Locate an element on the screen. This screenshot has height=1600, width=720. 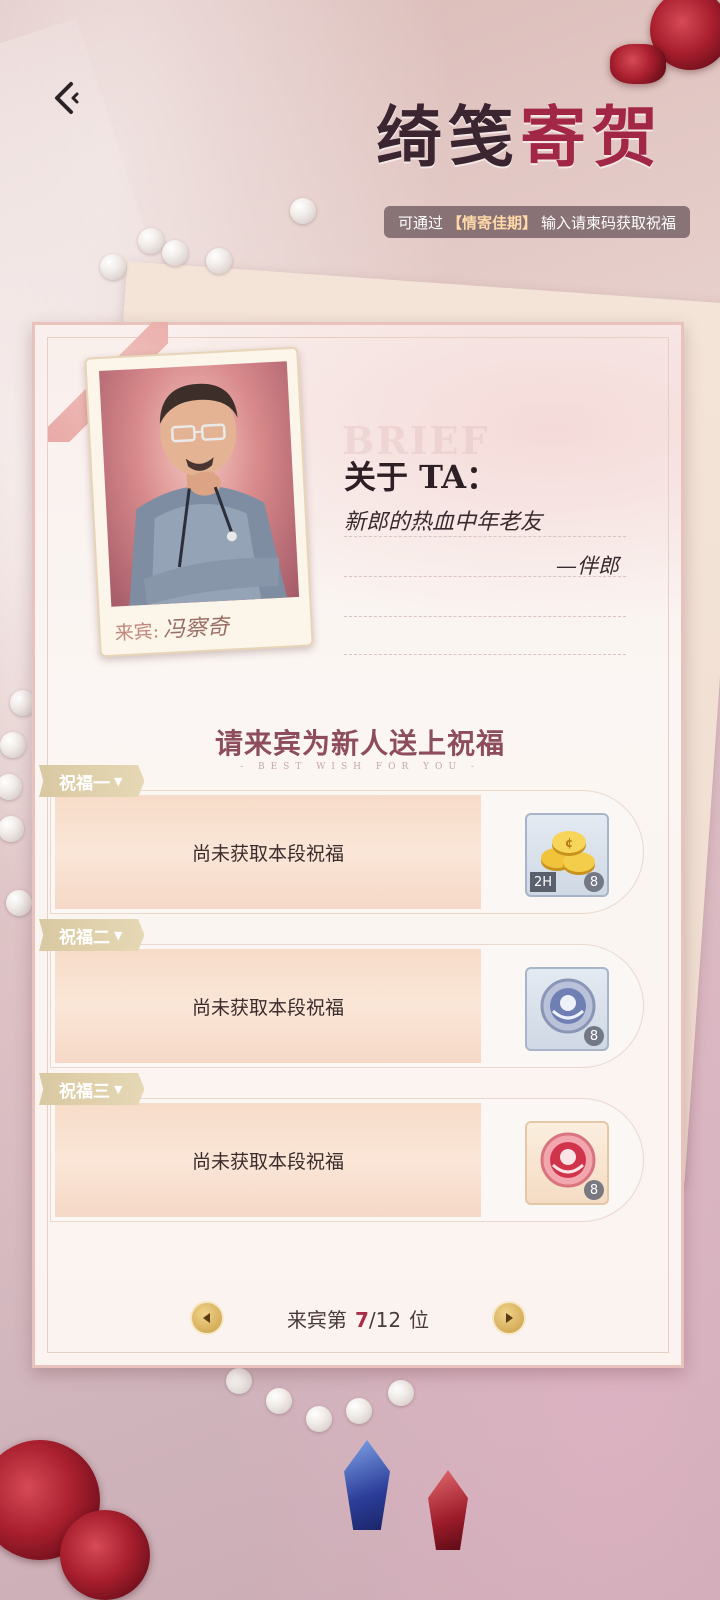
guest-pager: 来宾第 7/12 位 is located at coordinates (358, 1318).